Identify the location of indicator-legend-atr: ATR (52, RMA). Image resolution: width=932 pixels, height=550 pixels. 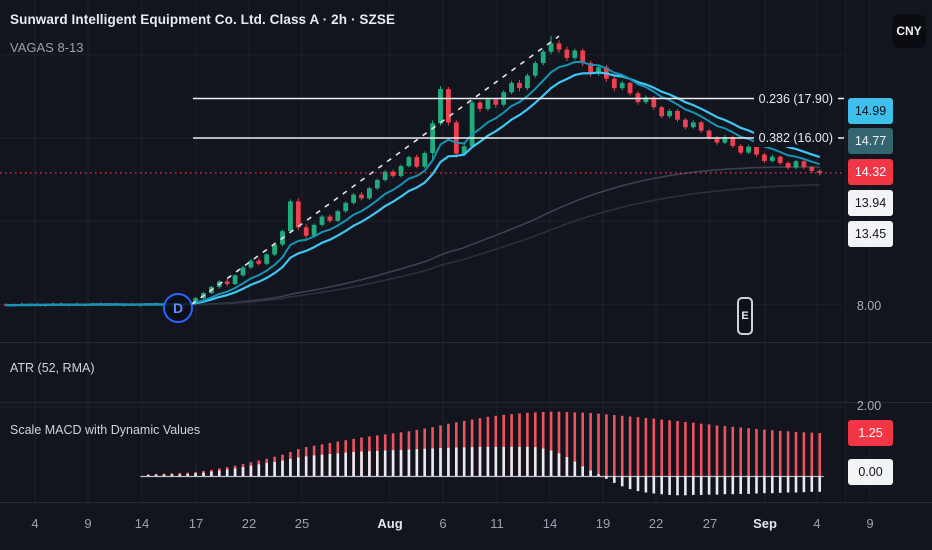
(52, 368).